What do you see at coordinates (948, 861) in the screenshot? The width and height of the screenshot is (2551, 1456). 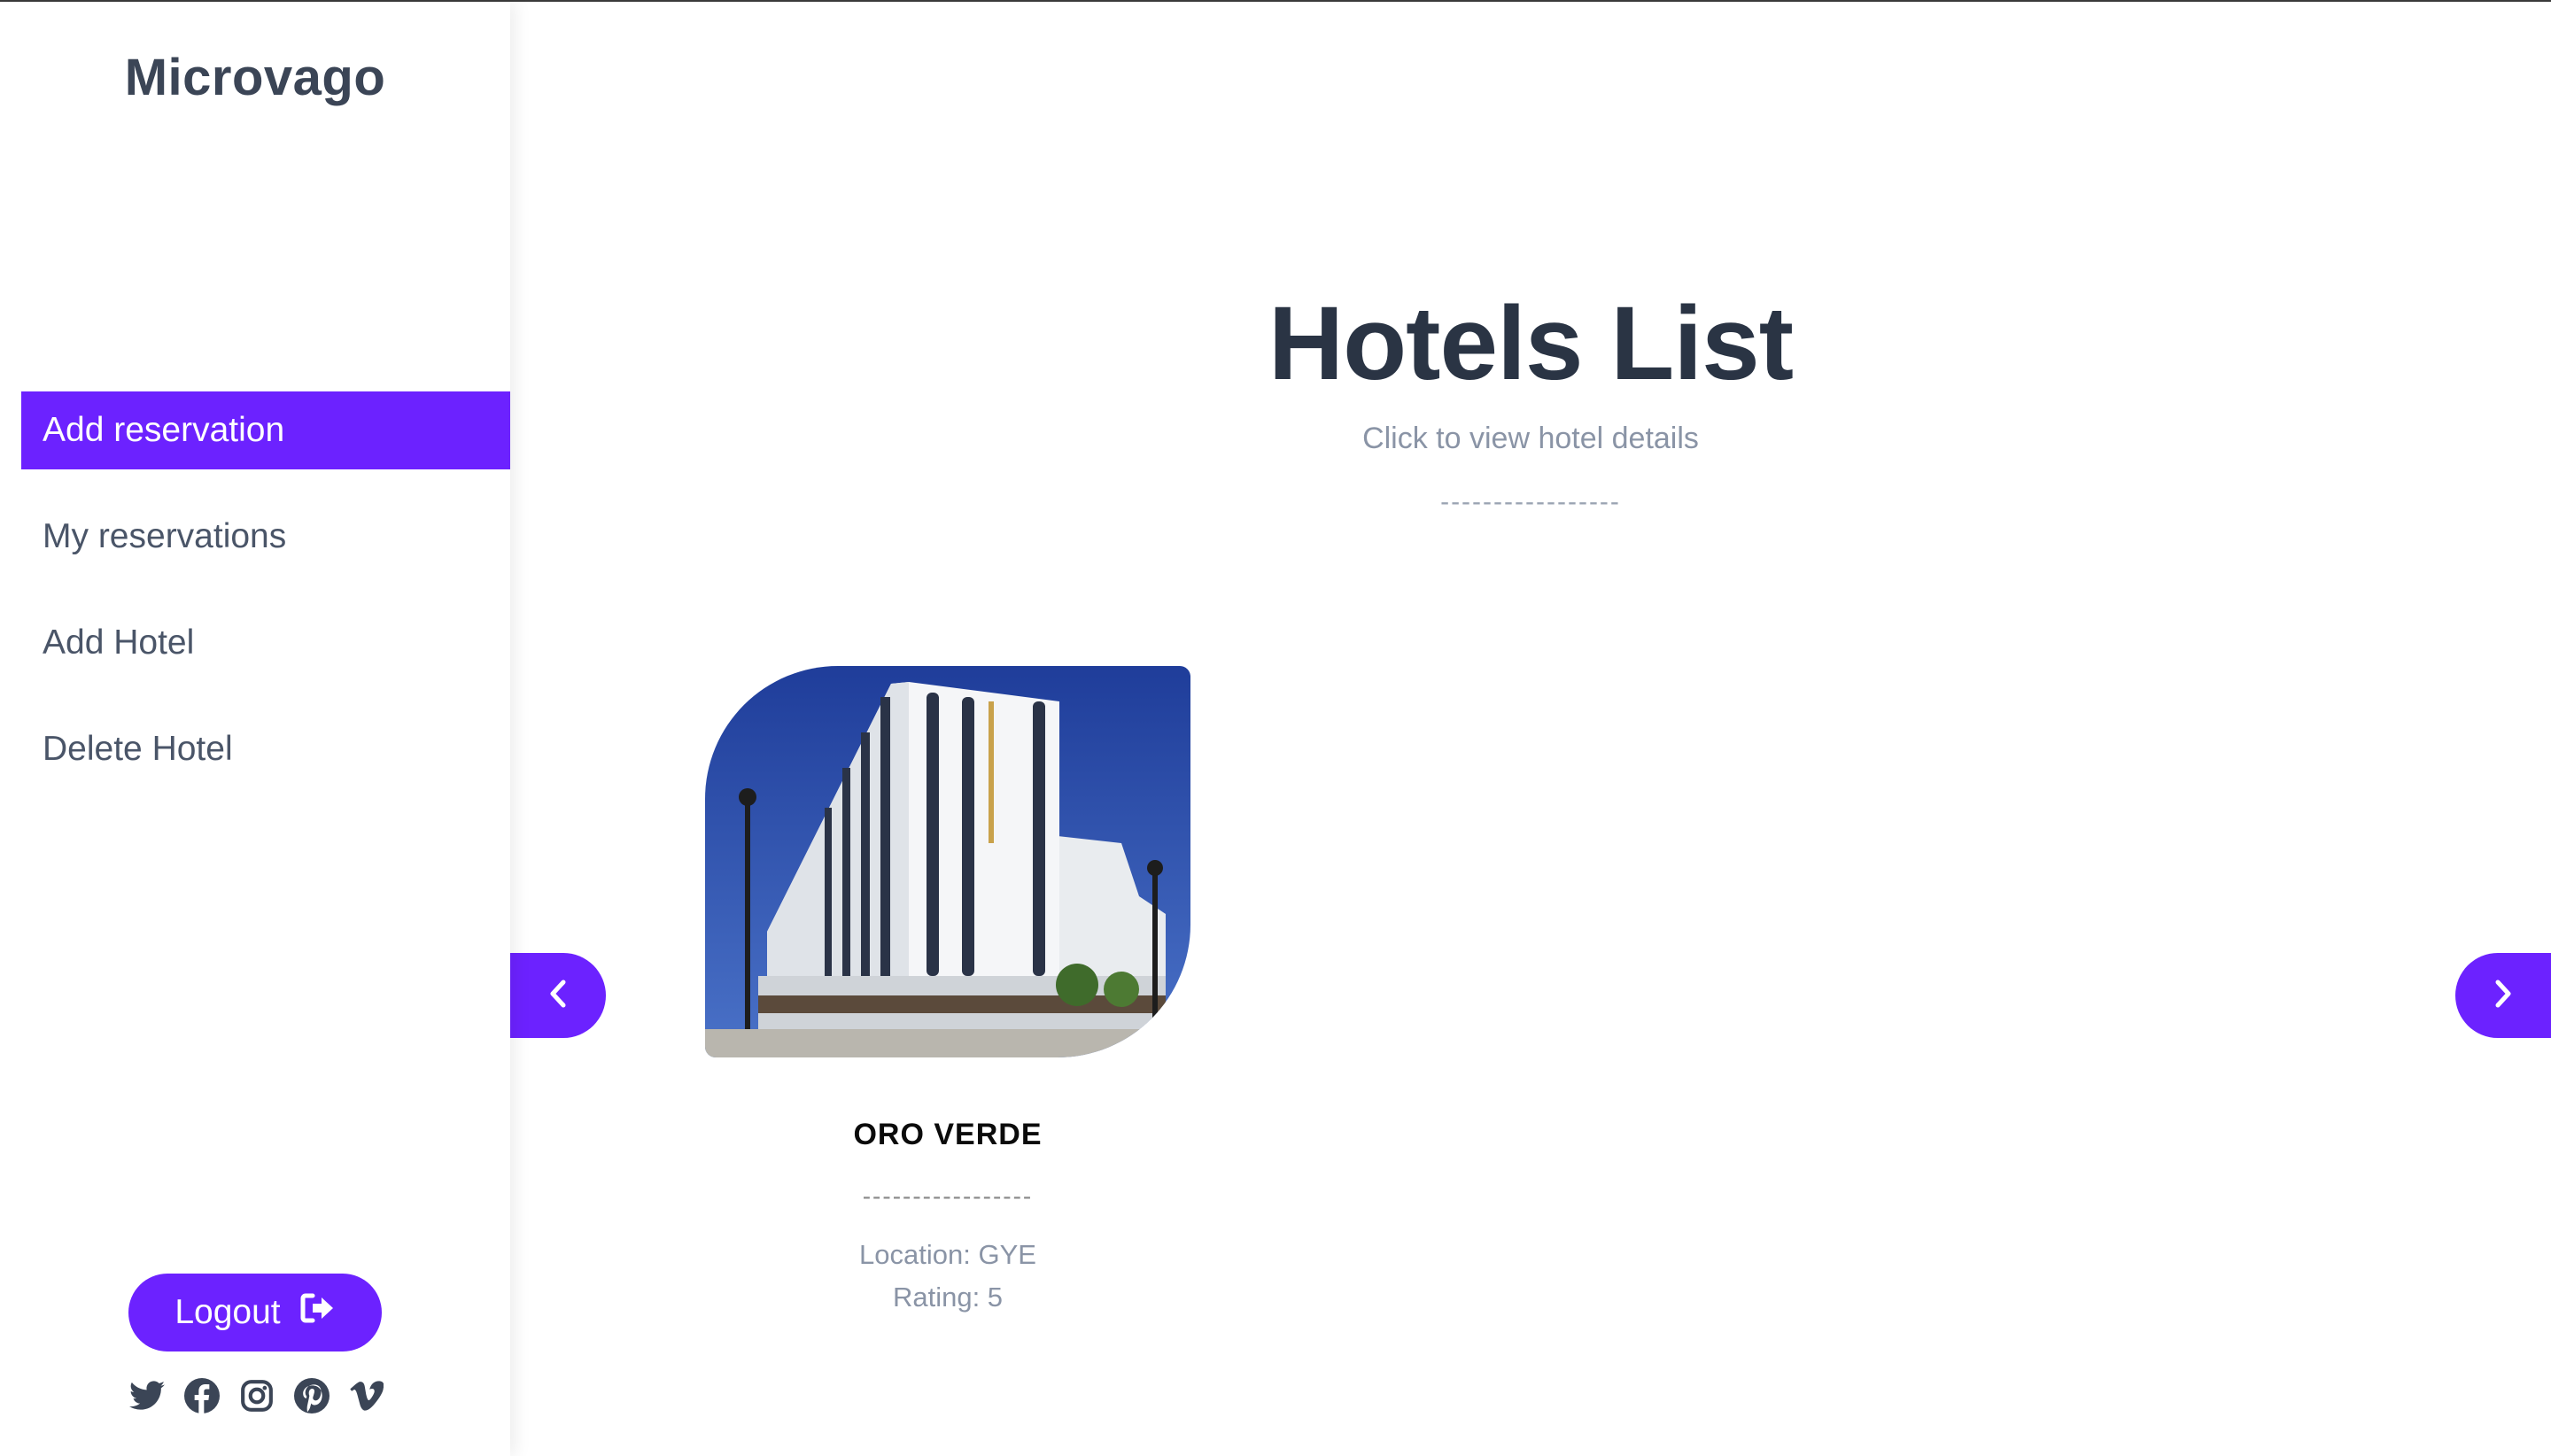 I see `hotel-image` at bounding box center [948, 861].